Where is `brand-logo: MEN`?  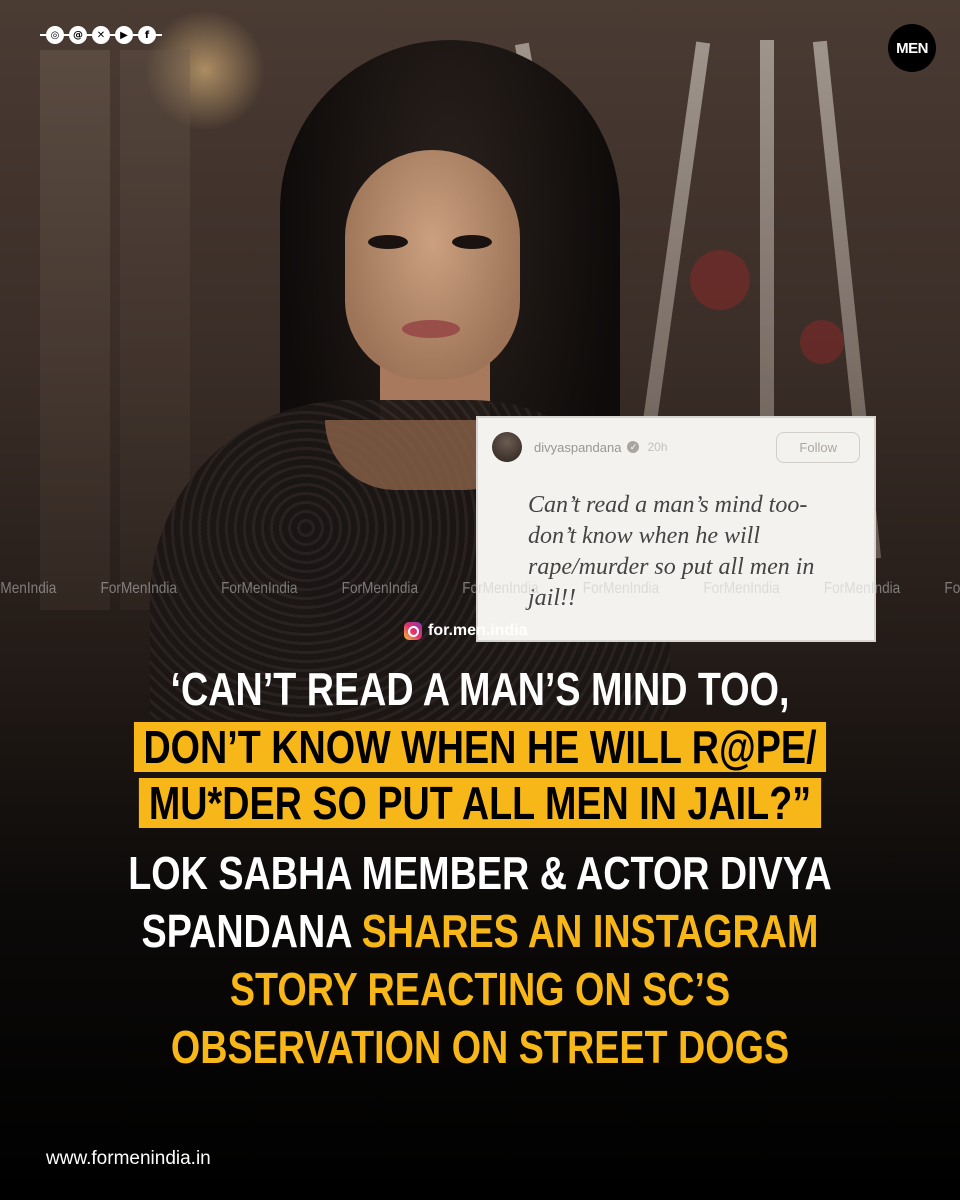
brand-logo: MEN is located at coordinates (912, 48).